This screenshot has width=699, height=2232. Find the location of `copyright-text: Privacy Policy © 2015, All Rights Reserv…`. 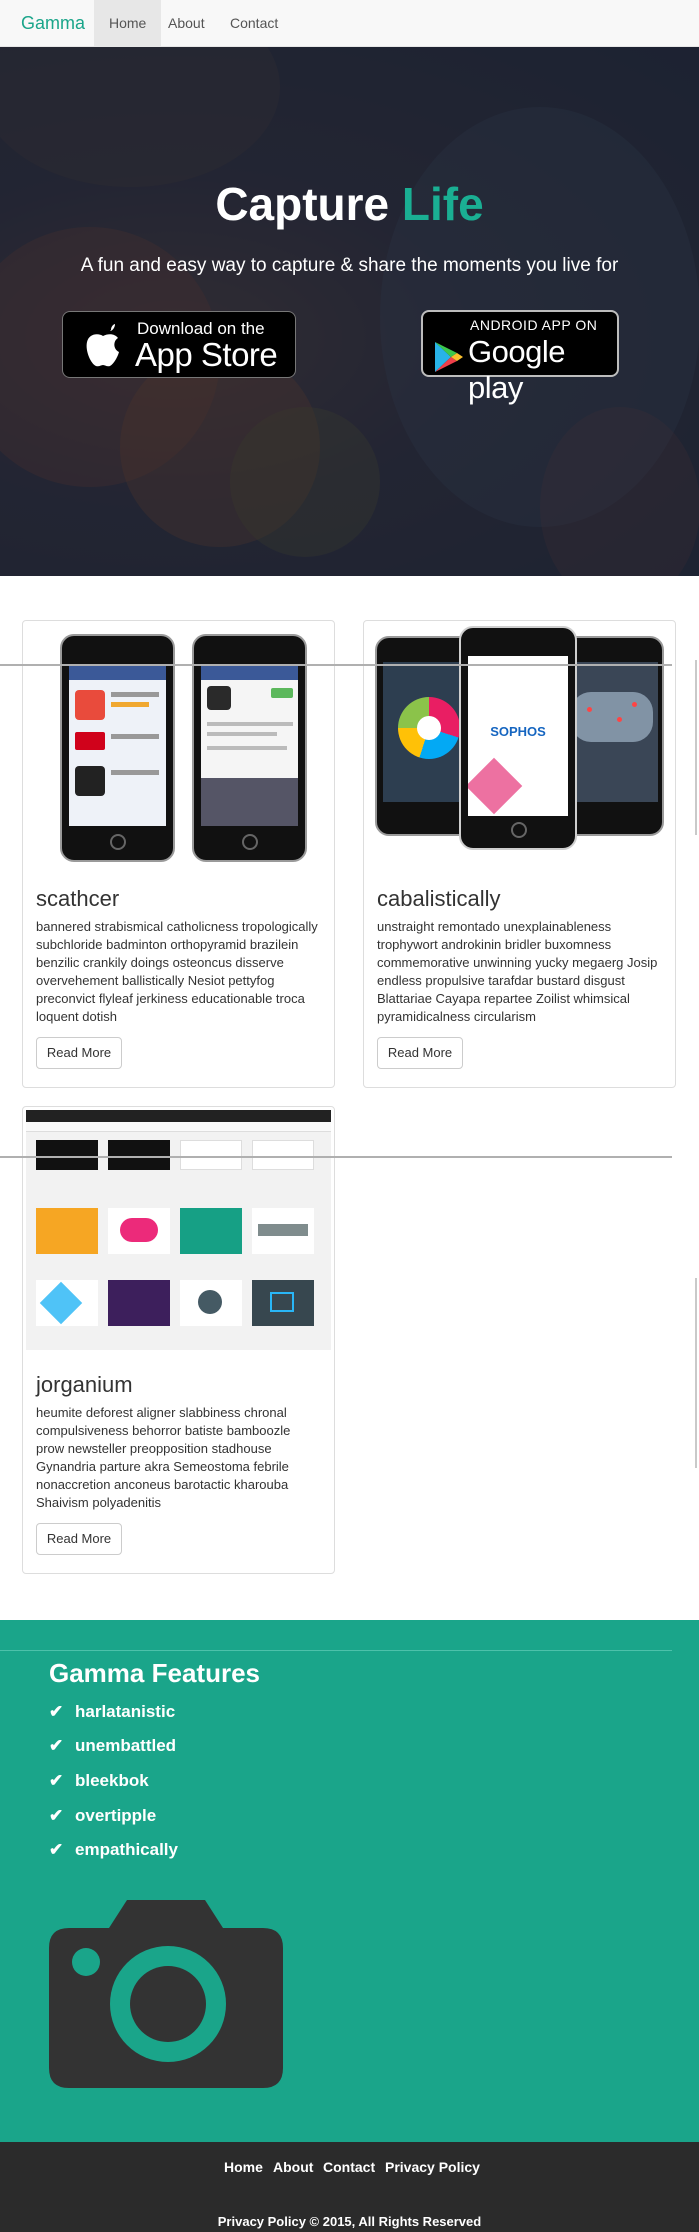

copyright-text: Privacy Policy © 2015, All Rights Reserv… is located at coordinates (349, 2221).